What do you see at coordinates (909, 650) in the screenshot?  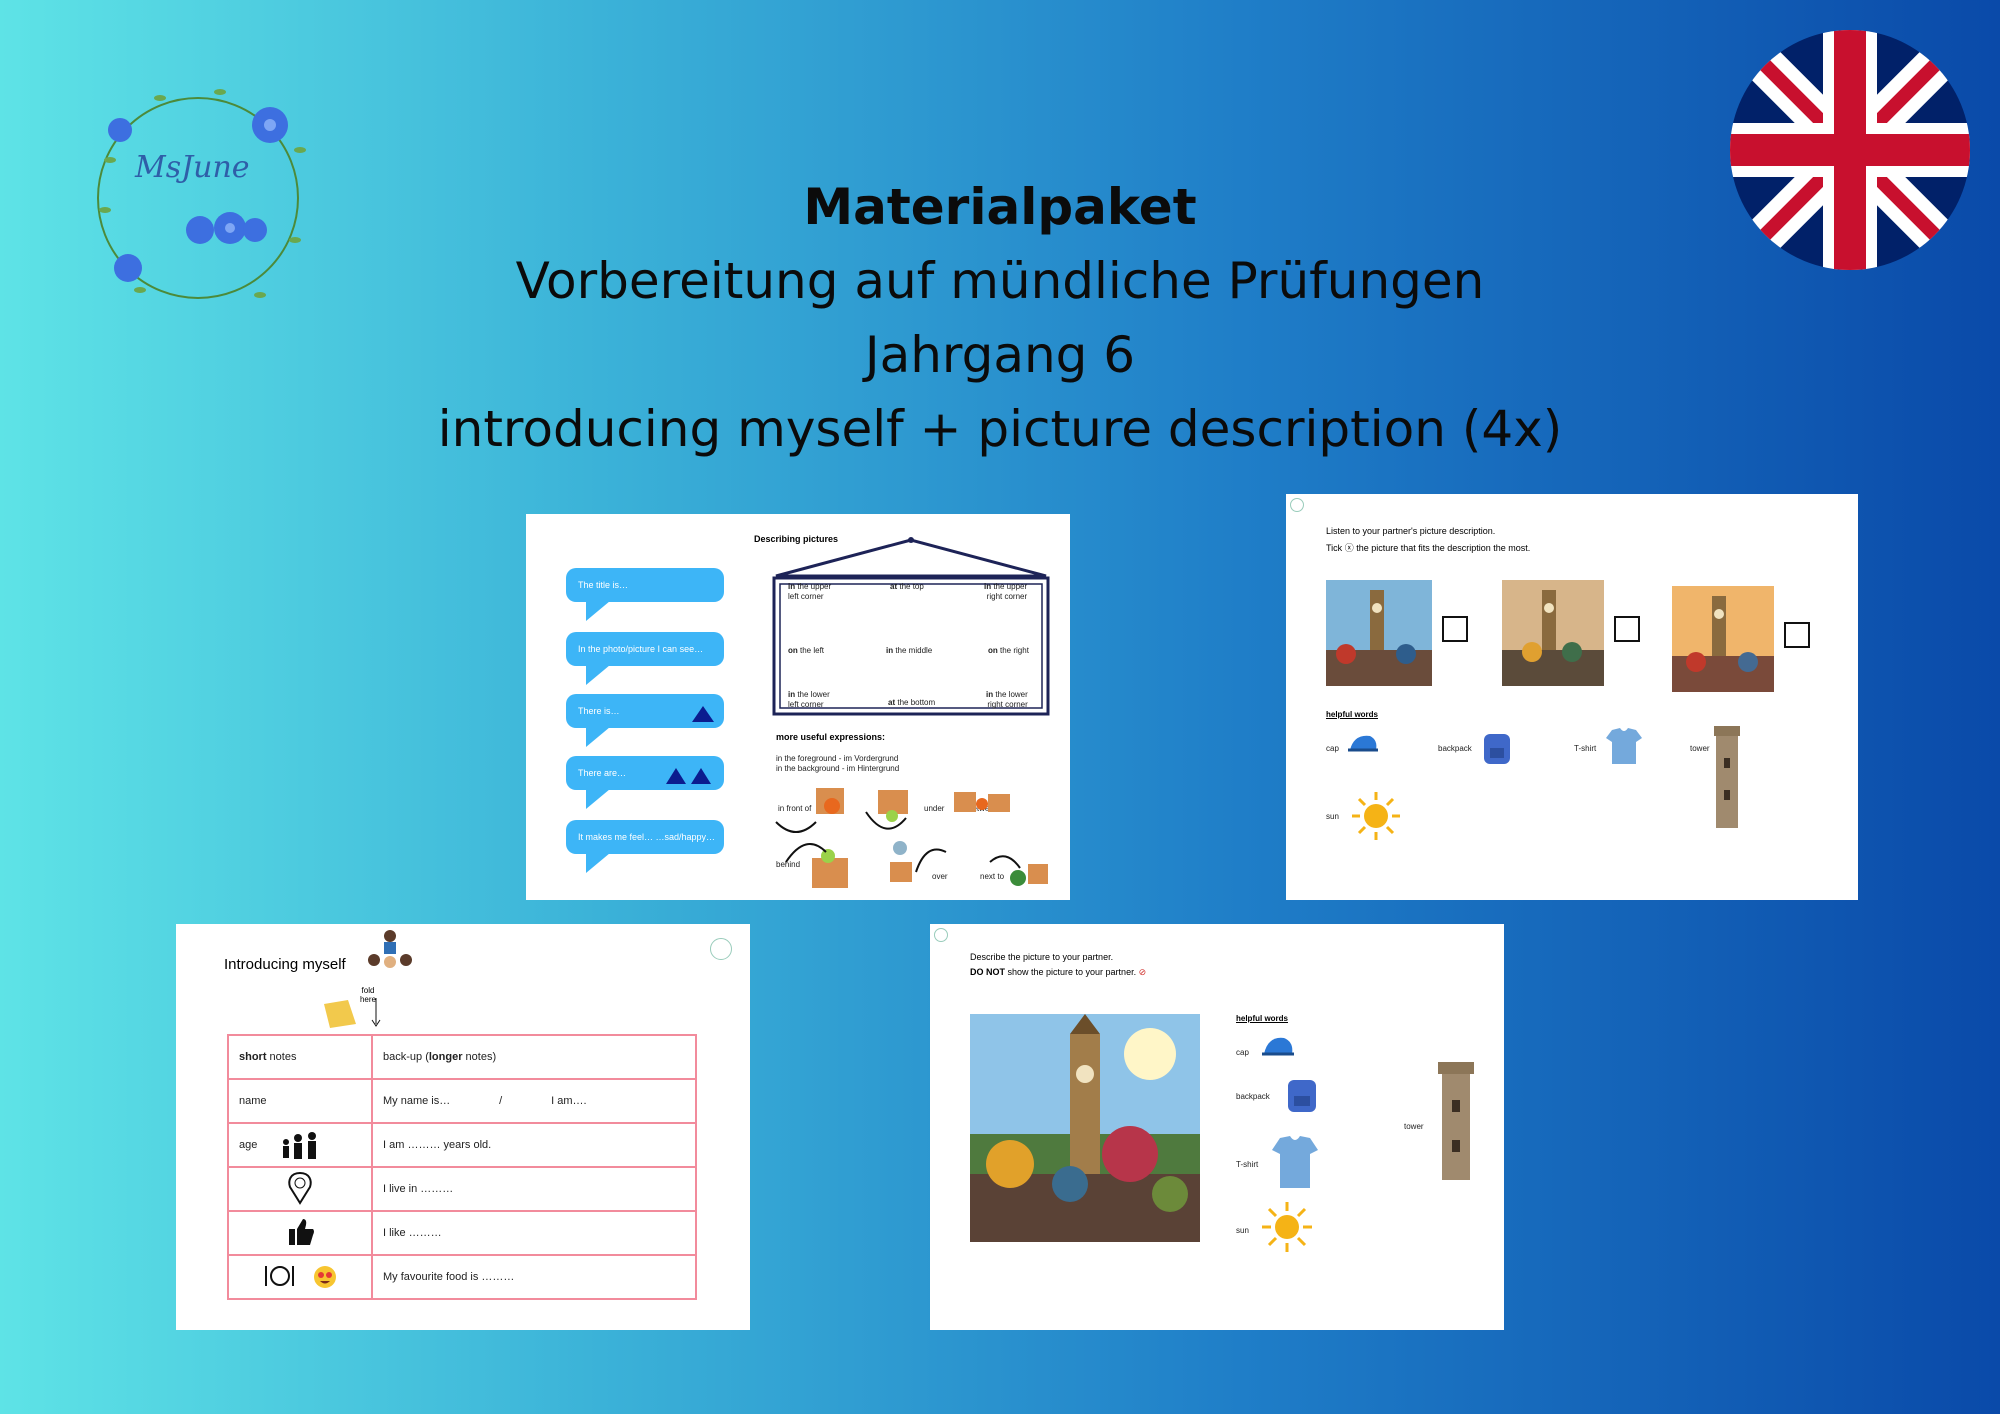 I see `pos-middle: in the middle` at bounding box center [909, 650].